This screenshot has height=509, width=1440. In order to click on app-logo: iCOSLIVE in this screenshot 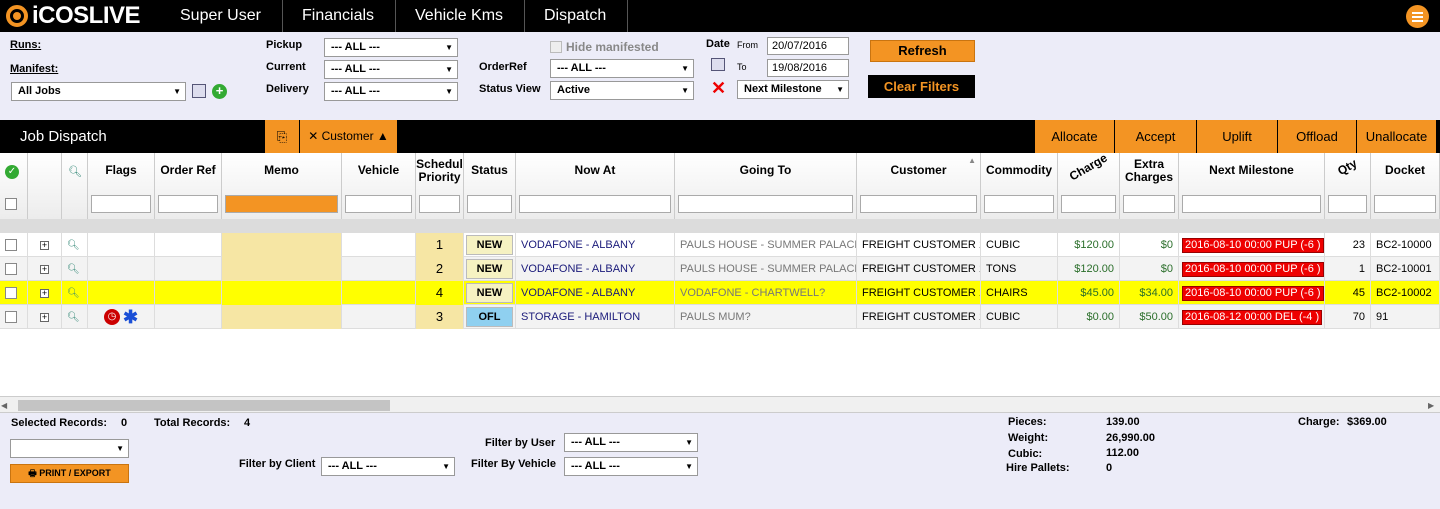, I will do `click(73, 15)`.